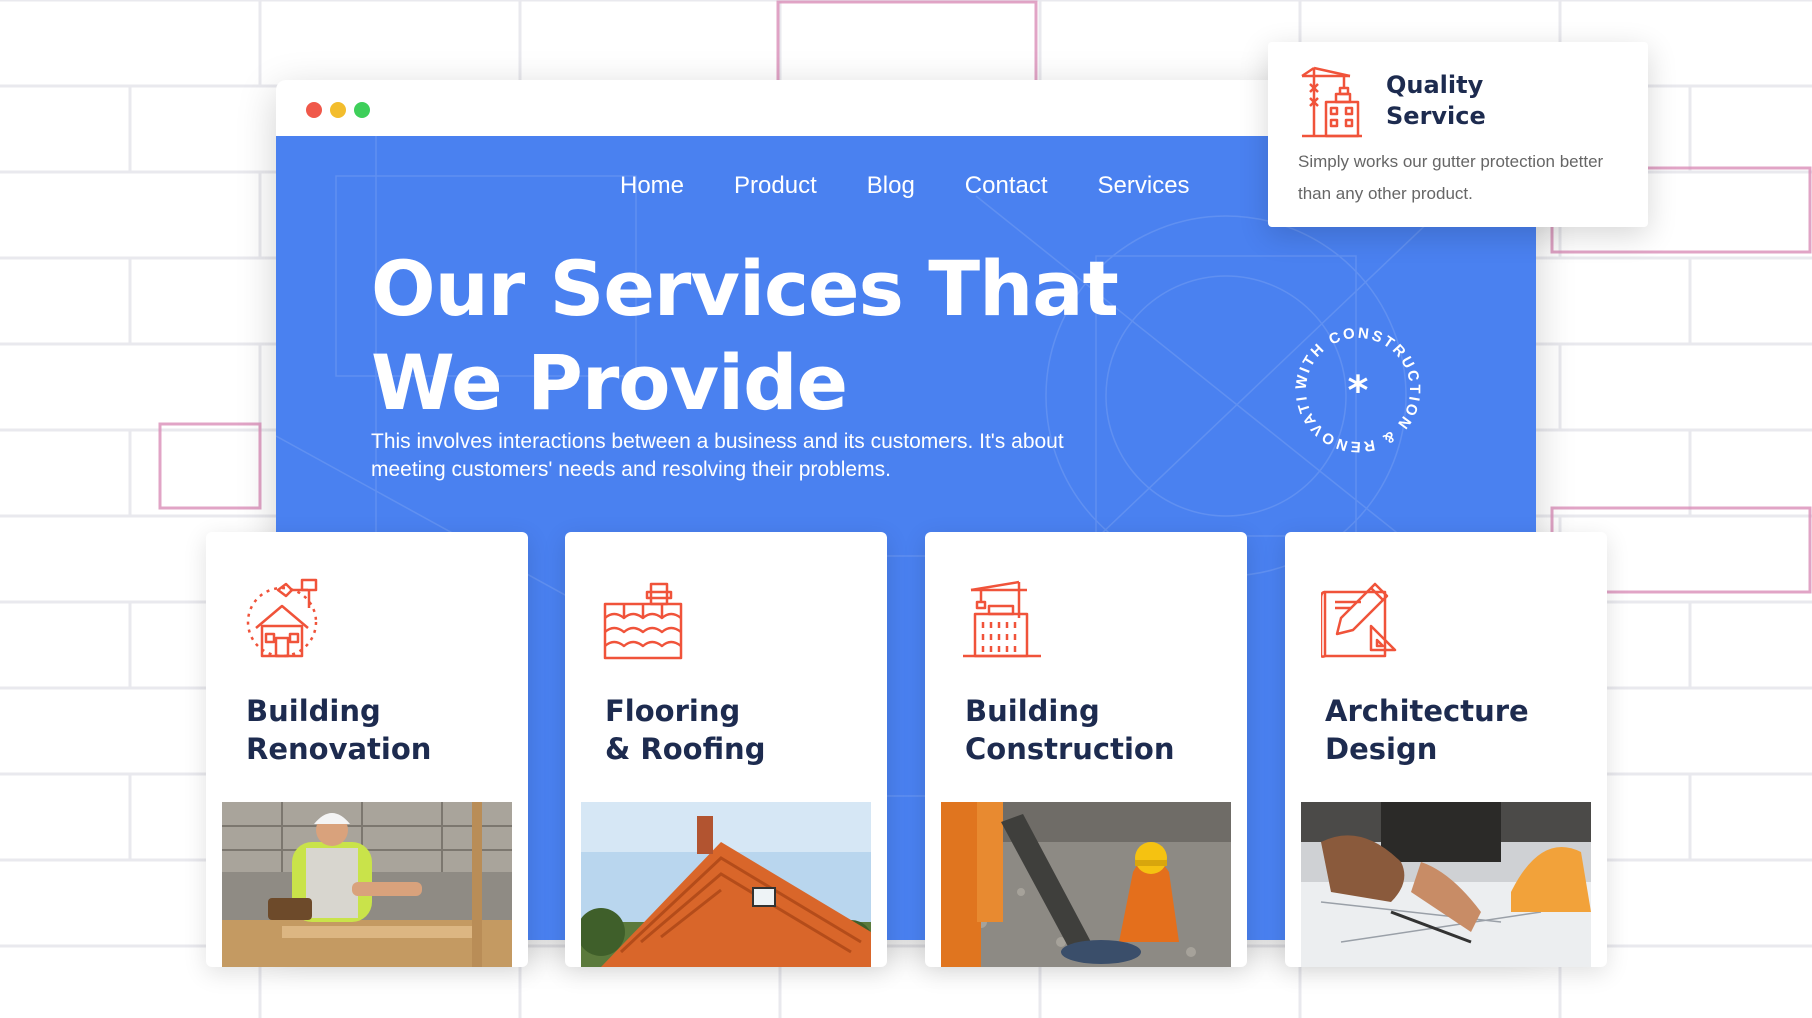 The image size is (1812, 1018). What do you see at coordinates (652, 186) in the screenshot?
I see `nav-home: Home` at bounding box center [652, 186].